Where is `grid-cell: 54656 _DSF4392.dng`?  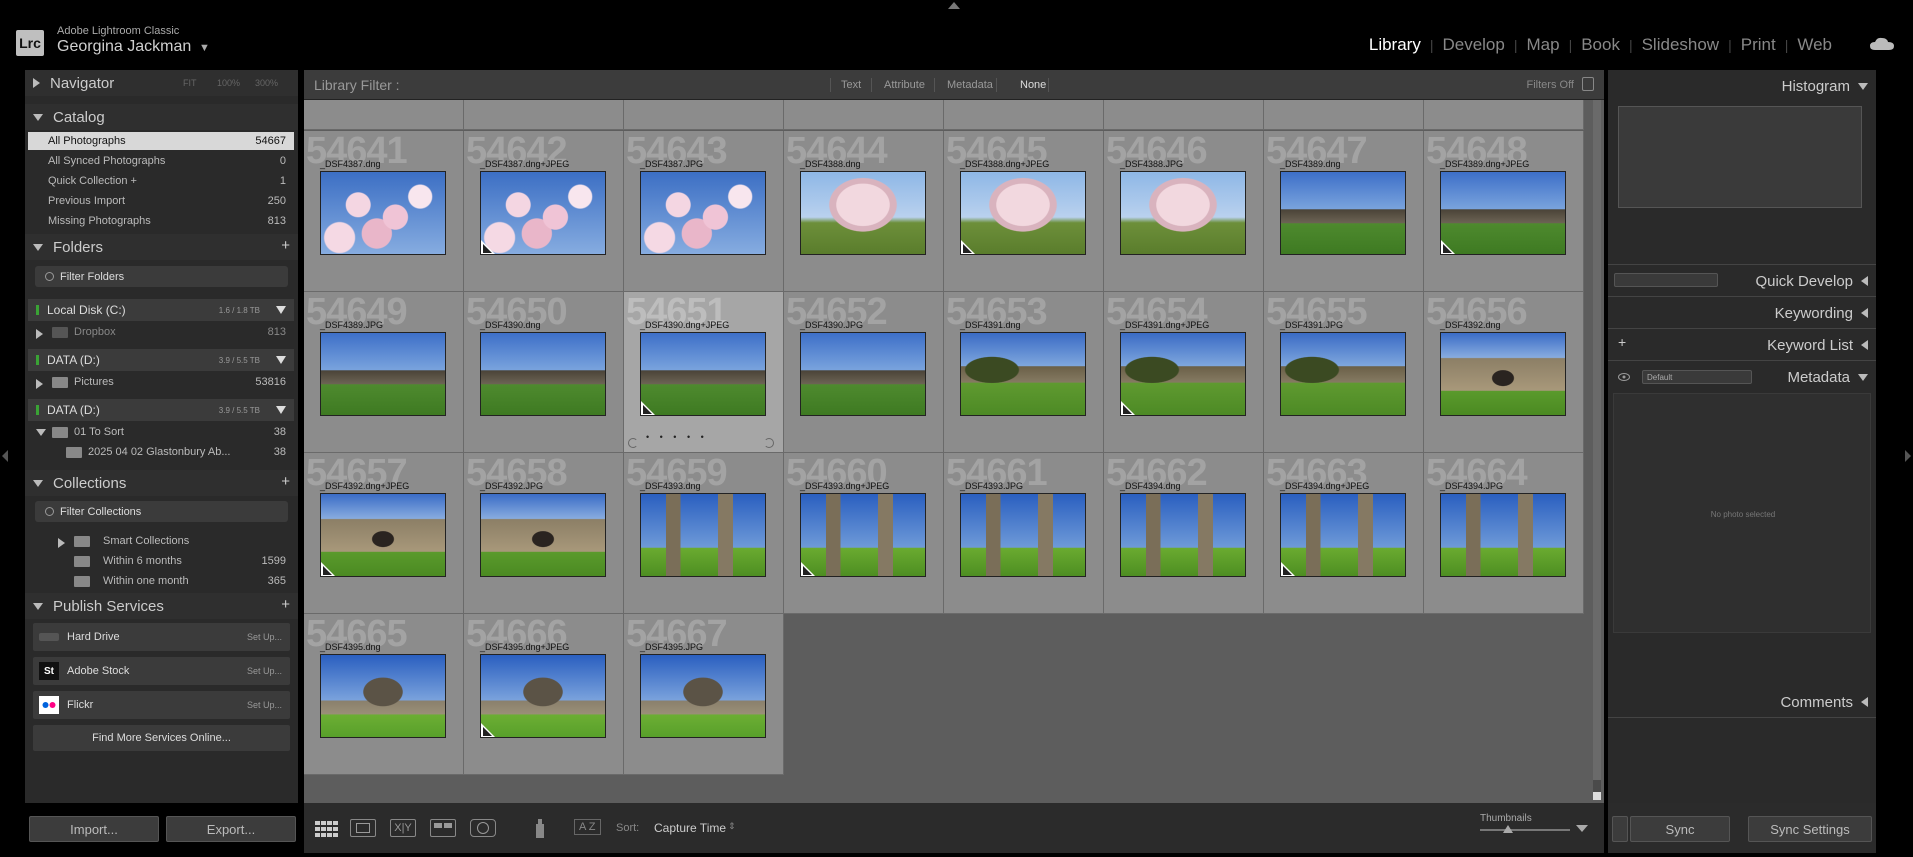
grid-cell: 54656 _DSF4392.dng is located at coordinates (1504, 372).